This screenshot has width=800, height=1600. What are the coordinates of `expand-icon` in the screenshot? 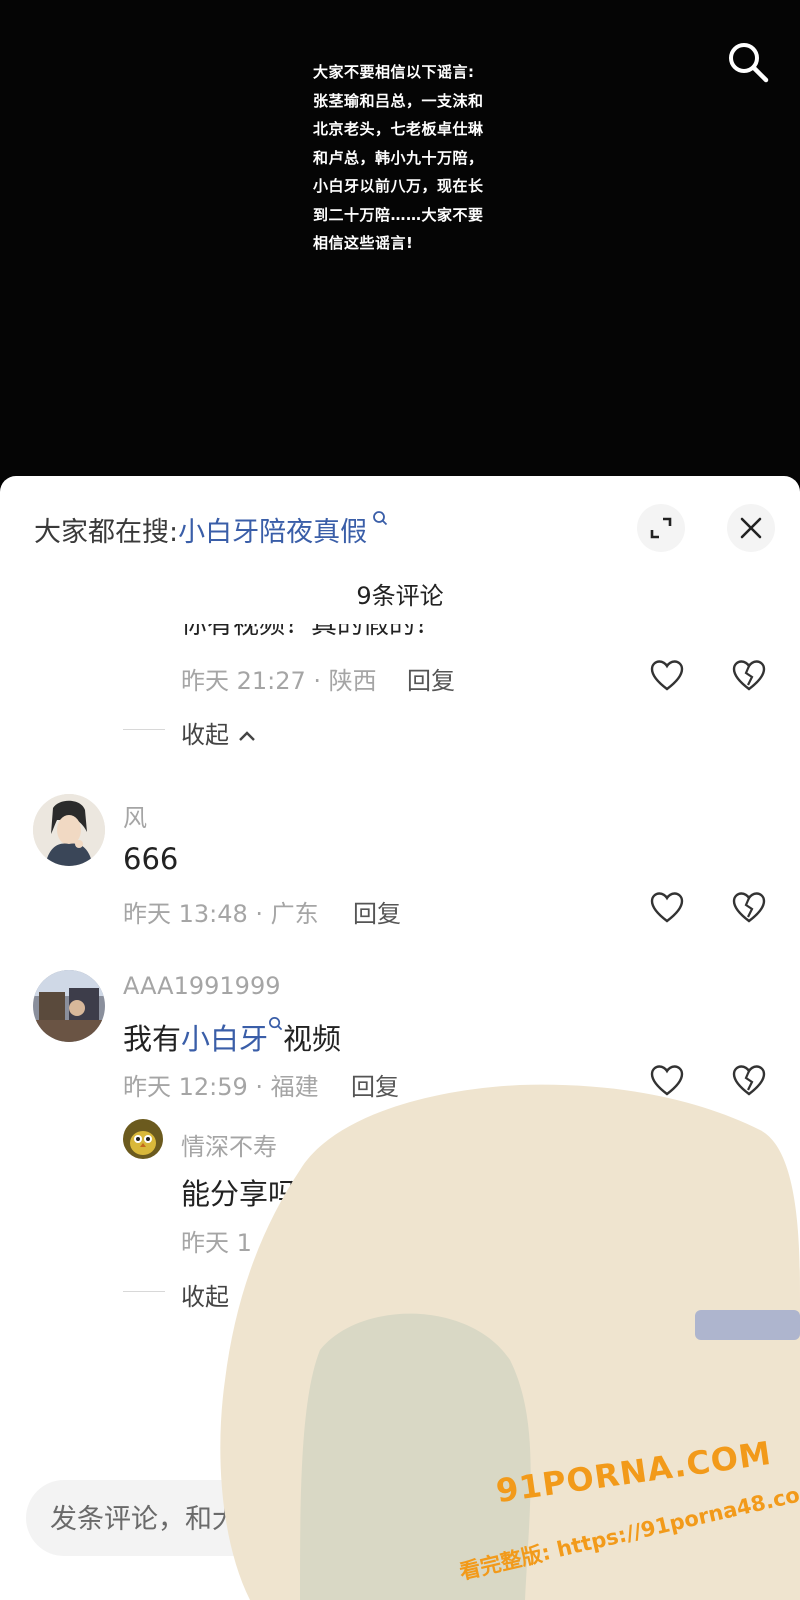 It's located at (661, 528).